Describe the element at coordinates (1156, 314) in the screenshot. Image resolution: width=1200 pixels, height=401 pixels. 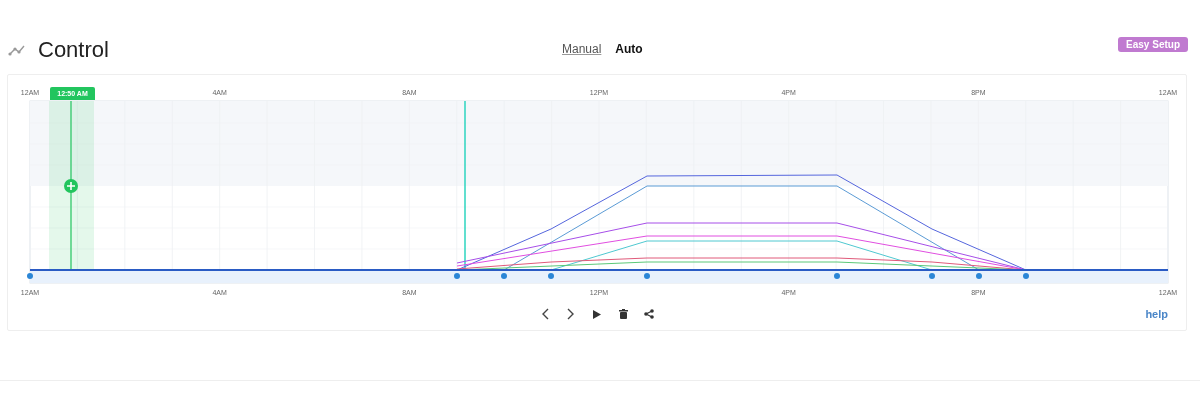
I see `help-link: help` at that location.